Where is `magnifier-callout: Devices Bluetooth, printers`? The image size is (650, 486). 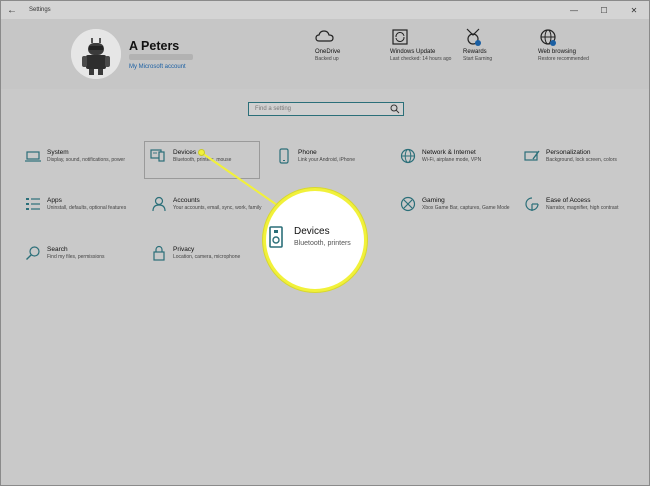
magnifier-callout: Devices Bluetooth, printers is located at coordinates (315, 240).